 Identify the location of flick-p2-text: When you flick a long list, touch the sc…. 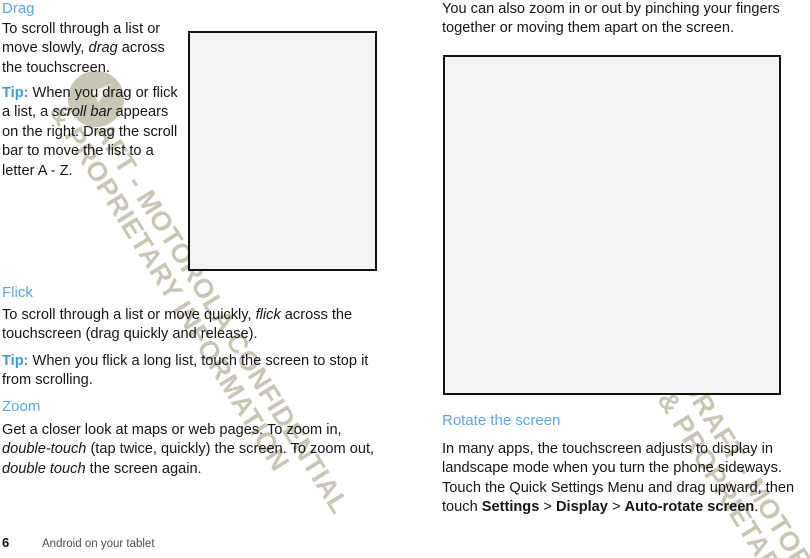
(185, 371).